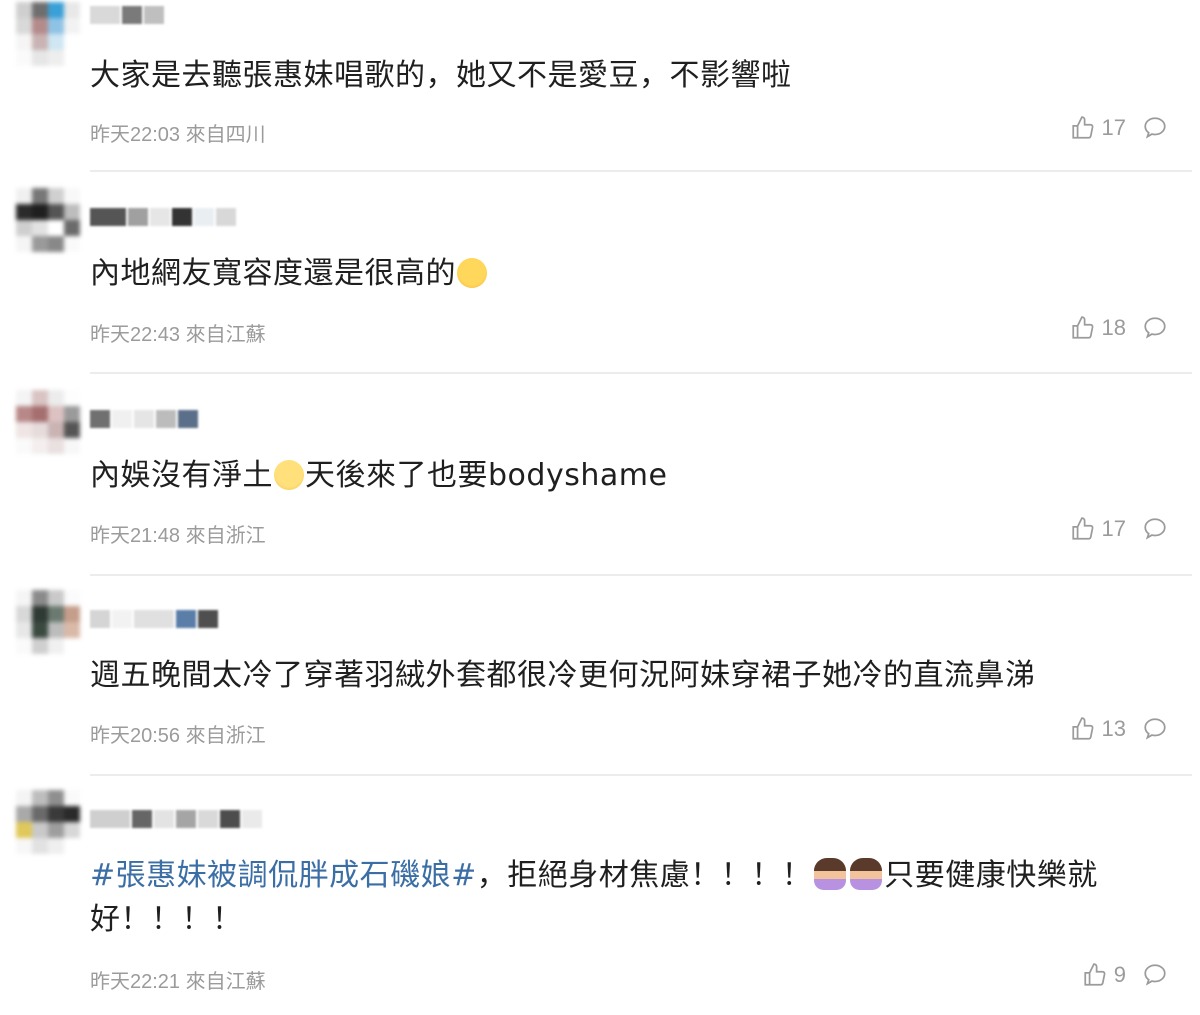 The image size is (1200, 1015). I want to click on comment-actions: 9, so click(1125, 975).